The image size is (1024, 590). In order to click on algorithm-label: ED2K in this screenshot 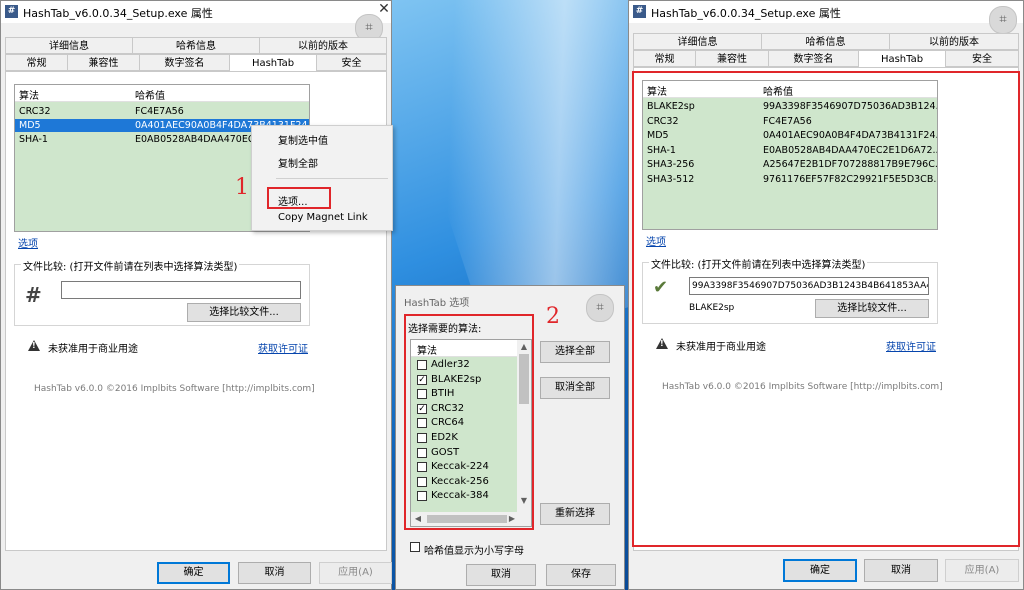, I will do `click(444, 437)`.